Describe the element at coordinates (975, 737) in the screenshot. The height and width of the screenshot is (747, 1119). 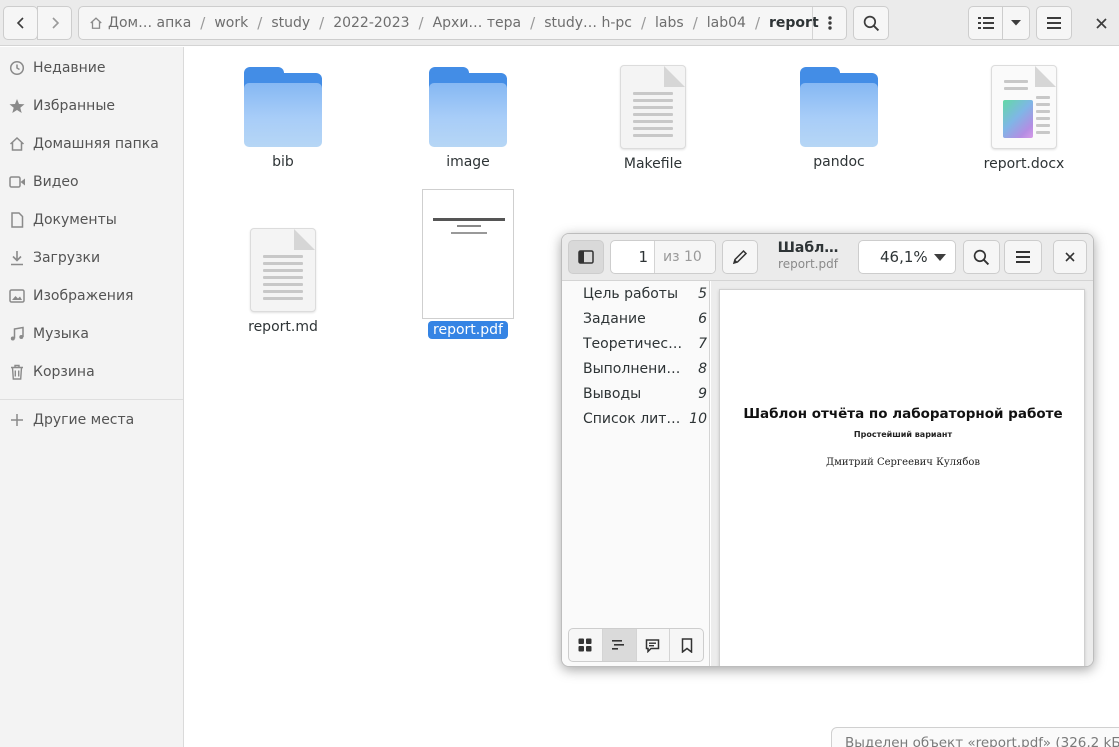
I see `selection-status: Выделен объект «report.pdf» (326,2 kБ)` at that location.